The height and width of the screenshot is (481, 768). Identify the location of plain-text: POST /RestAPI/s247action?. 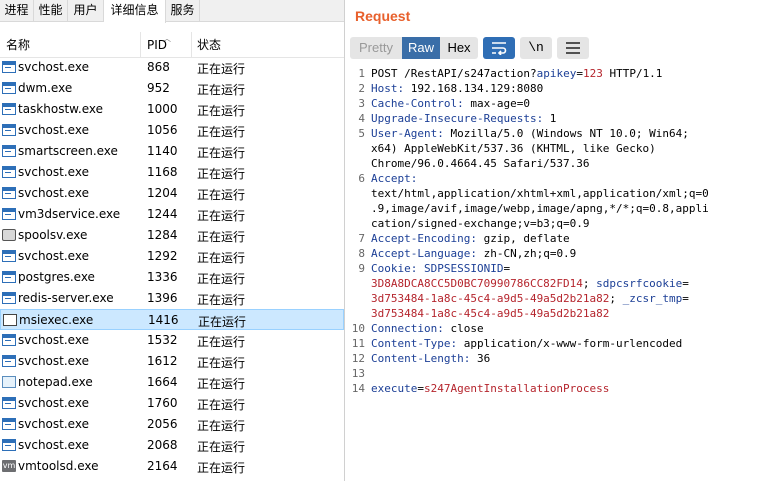
(454, 73).